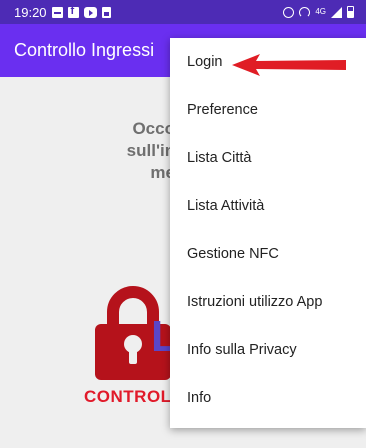 This screenshot has height=448, width=366. Describe the element at coordinates (84, 50) in the screenshot. I see `app-title: Controllo Ingressi` at that location.